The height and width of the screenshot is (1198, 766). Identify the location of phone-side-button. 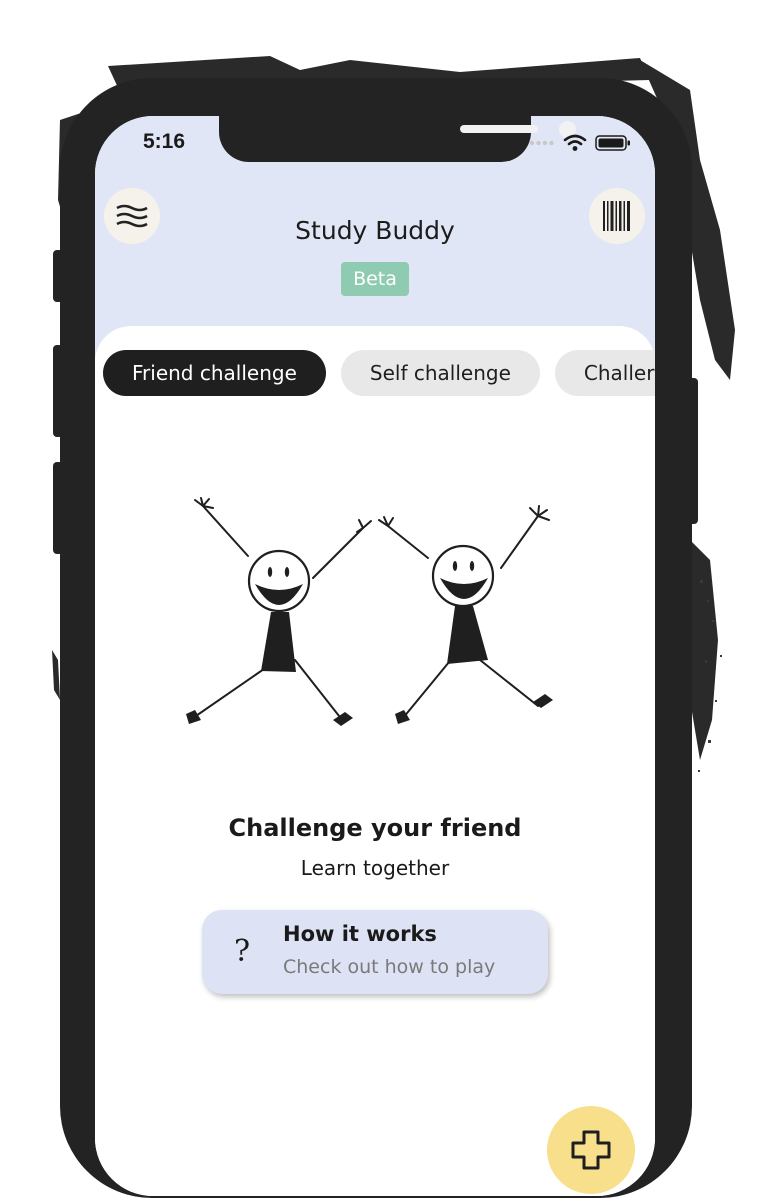
(58, 276).